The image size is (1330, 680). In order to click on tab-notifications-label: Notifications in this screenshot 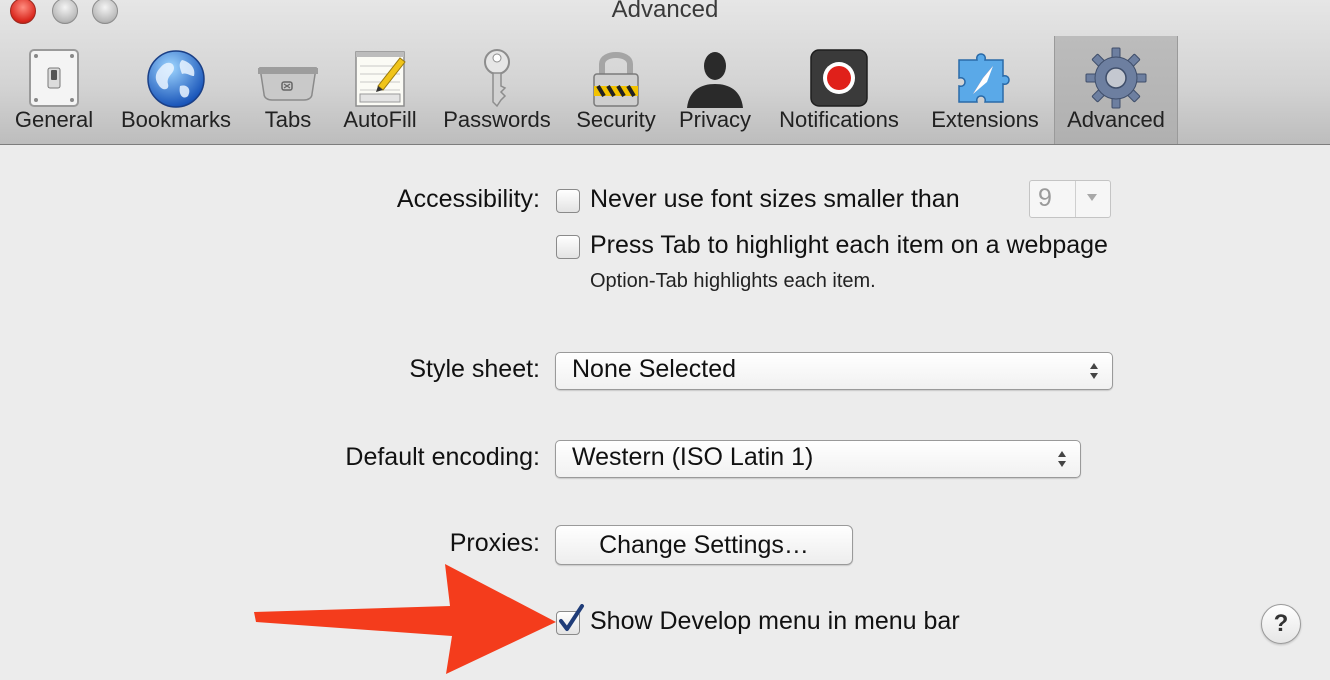, I will do `click(839, 119)`.